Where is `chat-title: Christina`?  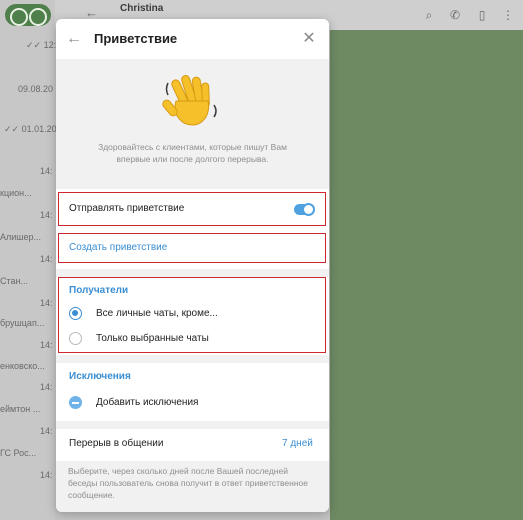
chat-title: Christina is located at coordinates (142, 8).